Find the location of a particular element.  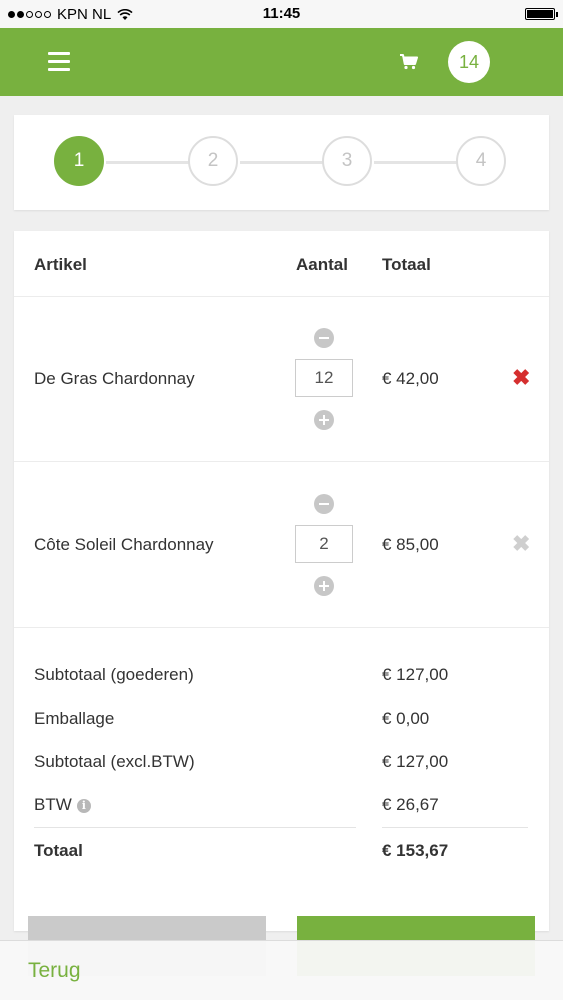

vat-label: BTW is located at coordinates (53, 804).